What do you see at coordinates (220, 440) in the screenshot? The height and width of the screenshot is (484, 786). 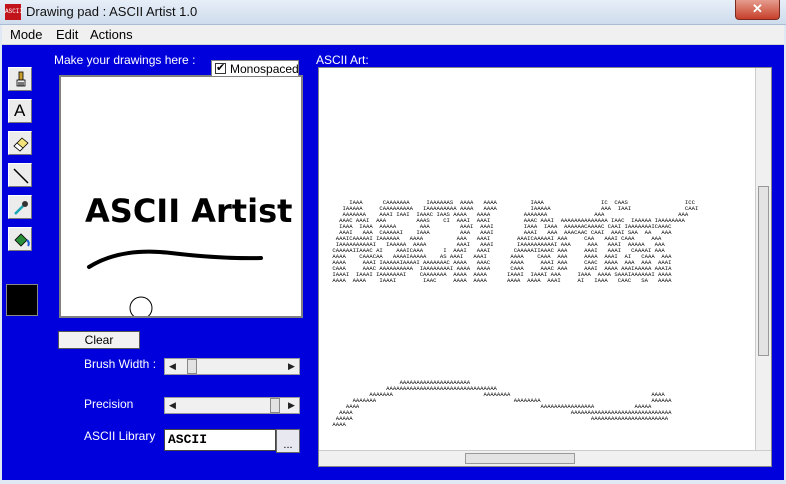 I see `ascii-library-field: ASCII` at bounding box center [220, 440].